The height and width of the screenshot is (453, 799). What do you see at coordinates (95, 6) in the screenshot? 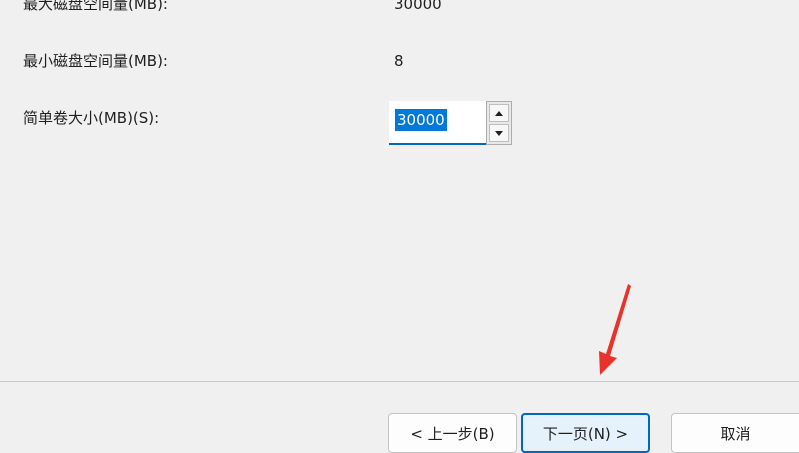
I see `max-disk-space-label: 最大磁盘空间量(MB):` at bounding box center [95, 6].